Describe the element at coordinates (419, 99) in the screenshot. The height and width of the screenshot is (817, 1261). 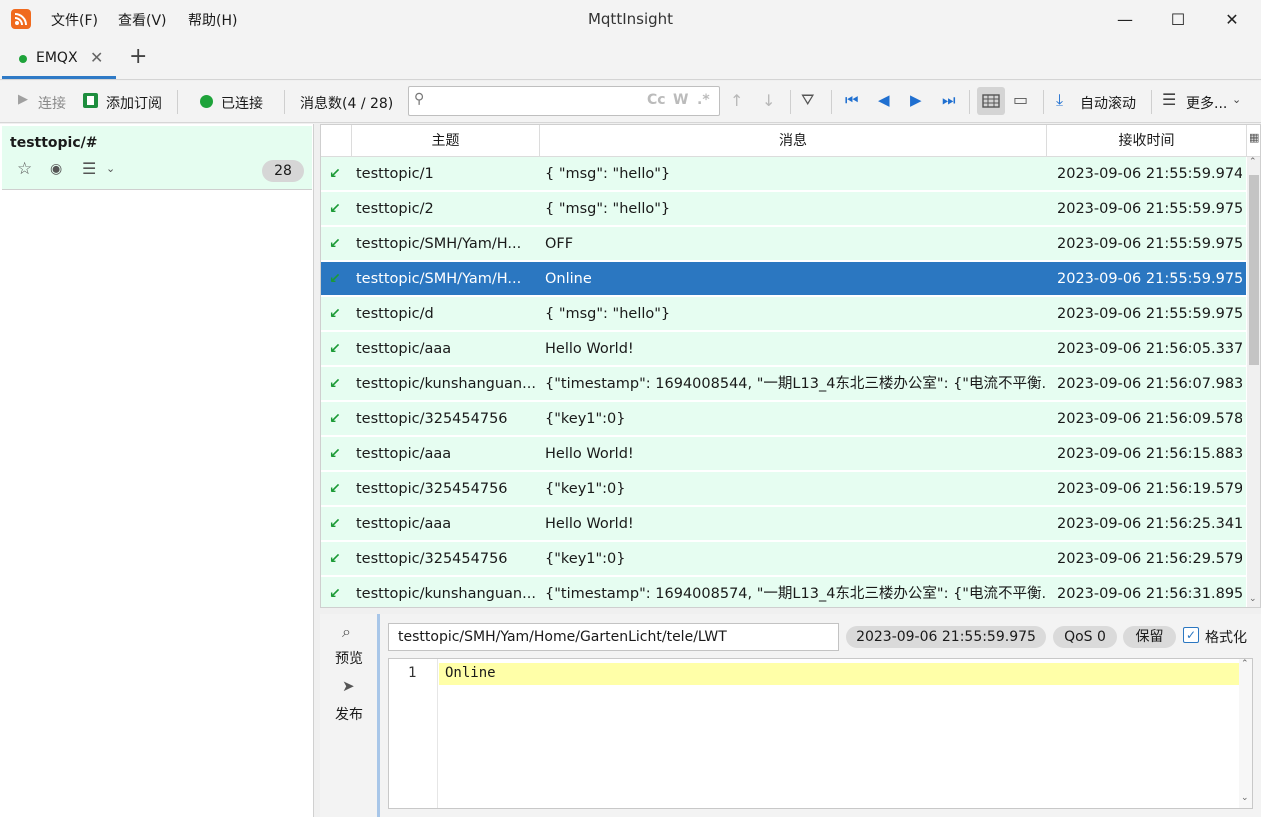
I see `search-icon: ⚲` at that location.